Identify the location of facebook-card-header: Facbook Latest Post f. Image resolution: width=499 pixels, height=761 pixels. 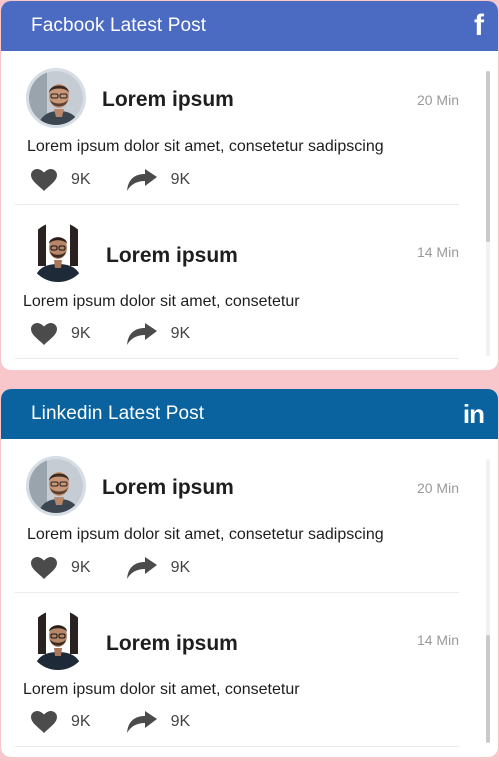
(249, 26).